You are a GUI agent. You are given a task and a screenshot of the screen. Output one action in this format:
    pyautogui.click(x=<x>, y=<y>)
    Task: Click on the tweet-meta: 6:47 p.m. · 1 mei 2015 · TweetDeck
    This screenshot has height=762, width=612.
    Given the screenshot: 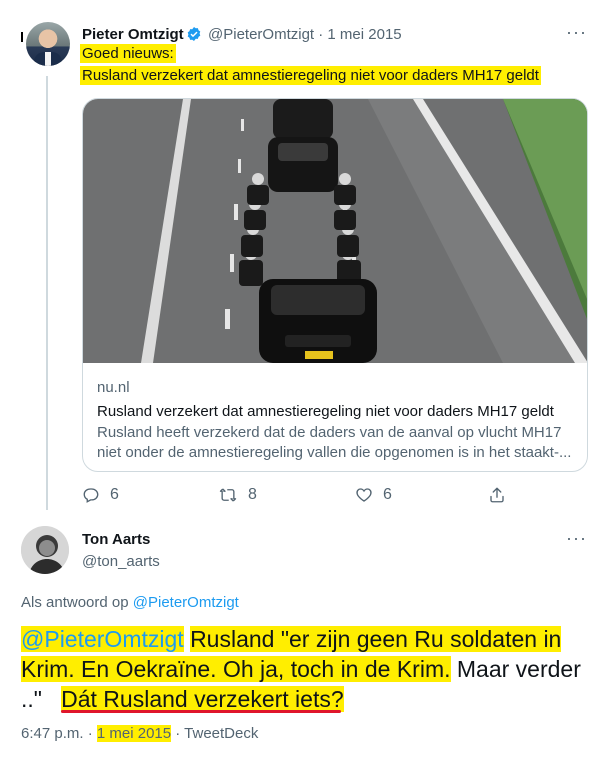 What is the action you would take?
    pyautogui.click(x=139, y=733)
    